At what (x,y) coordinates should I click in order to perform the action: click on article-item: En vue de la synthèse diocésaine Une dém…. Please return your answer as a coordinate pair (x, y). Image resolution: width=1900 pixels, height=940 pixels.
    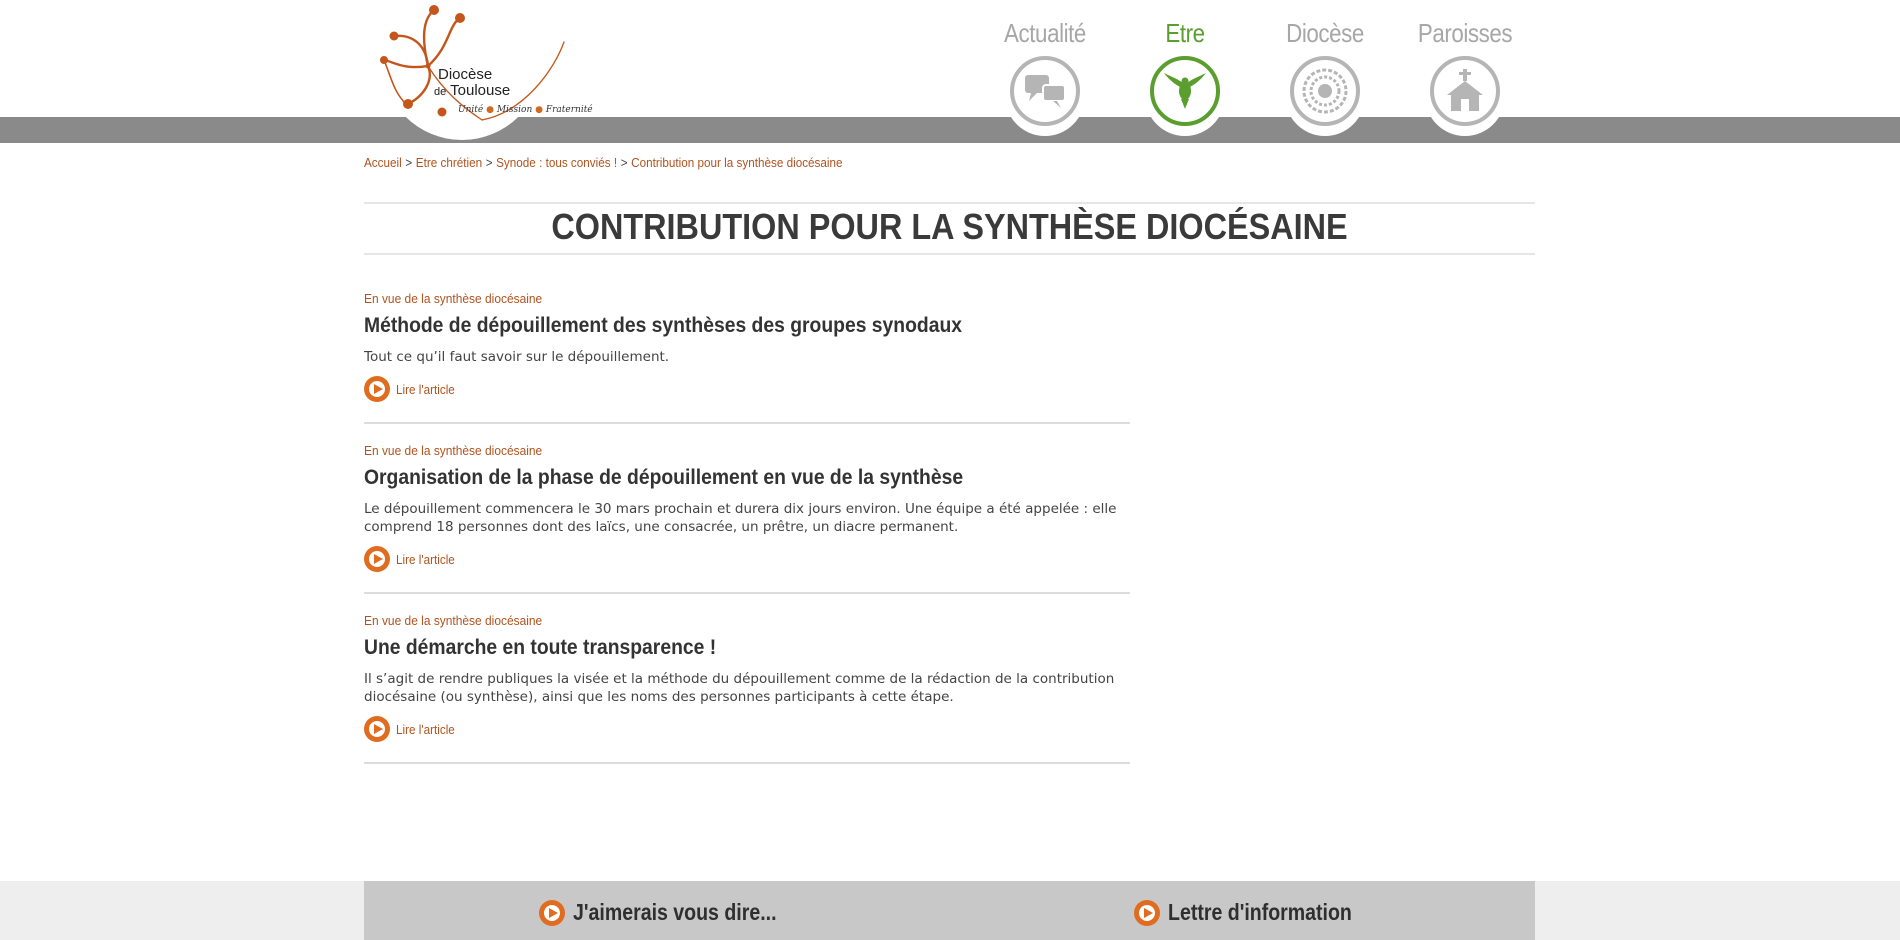
    Looking at the image, I should click on (747, 677).